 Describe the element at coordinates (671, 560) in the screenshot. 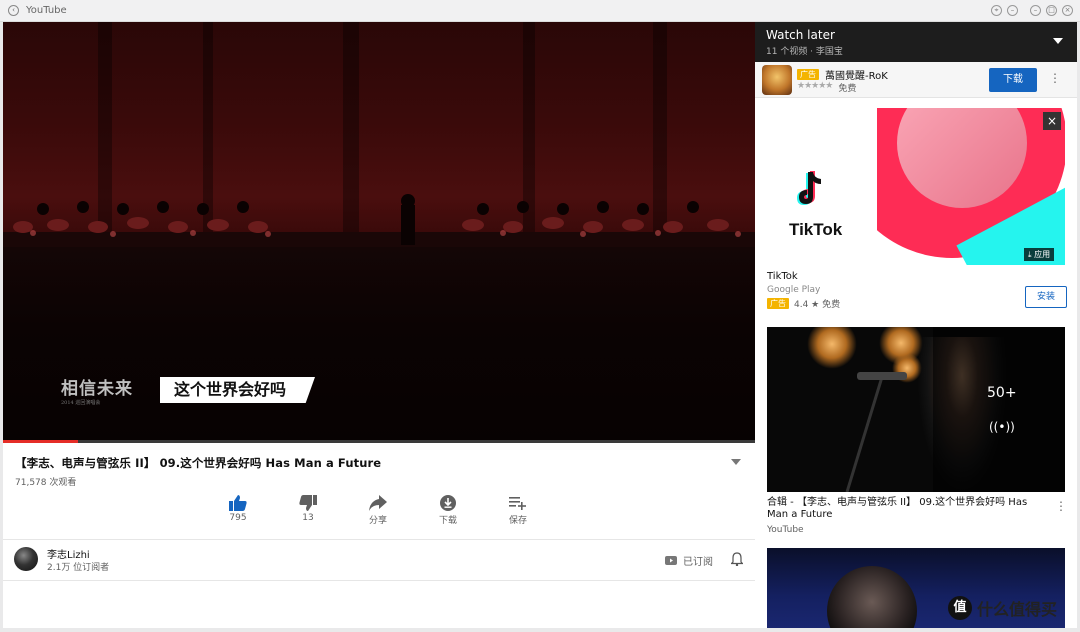

I see `youtube-play-icon` at that location.